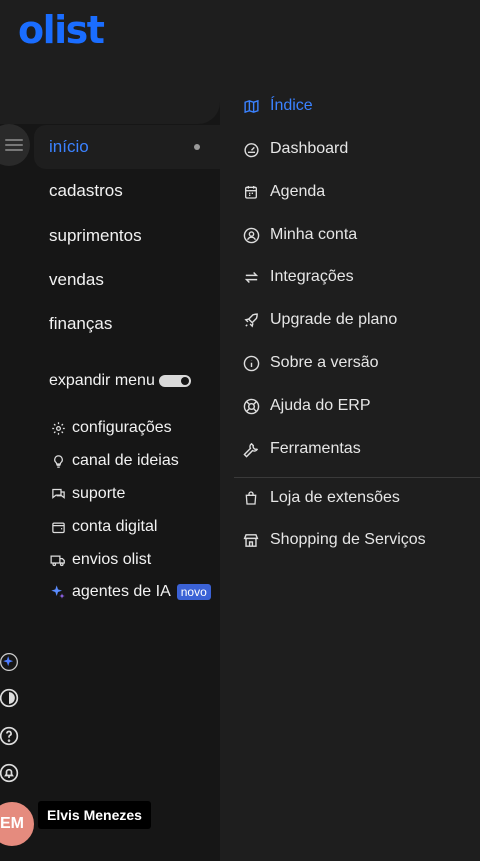 The image size is (480, 861). I want to click on util-agentes-de-ia-label: agentes de IA, so click(121, 591).